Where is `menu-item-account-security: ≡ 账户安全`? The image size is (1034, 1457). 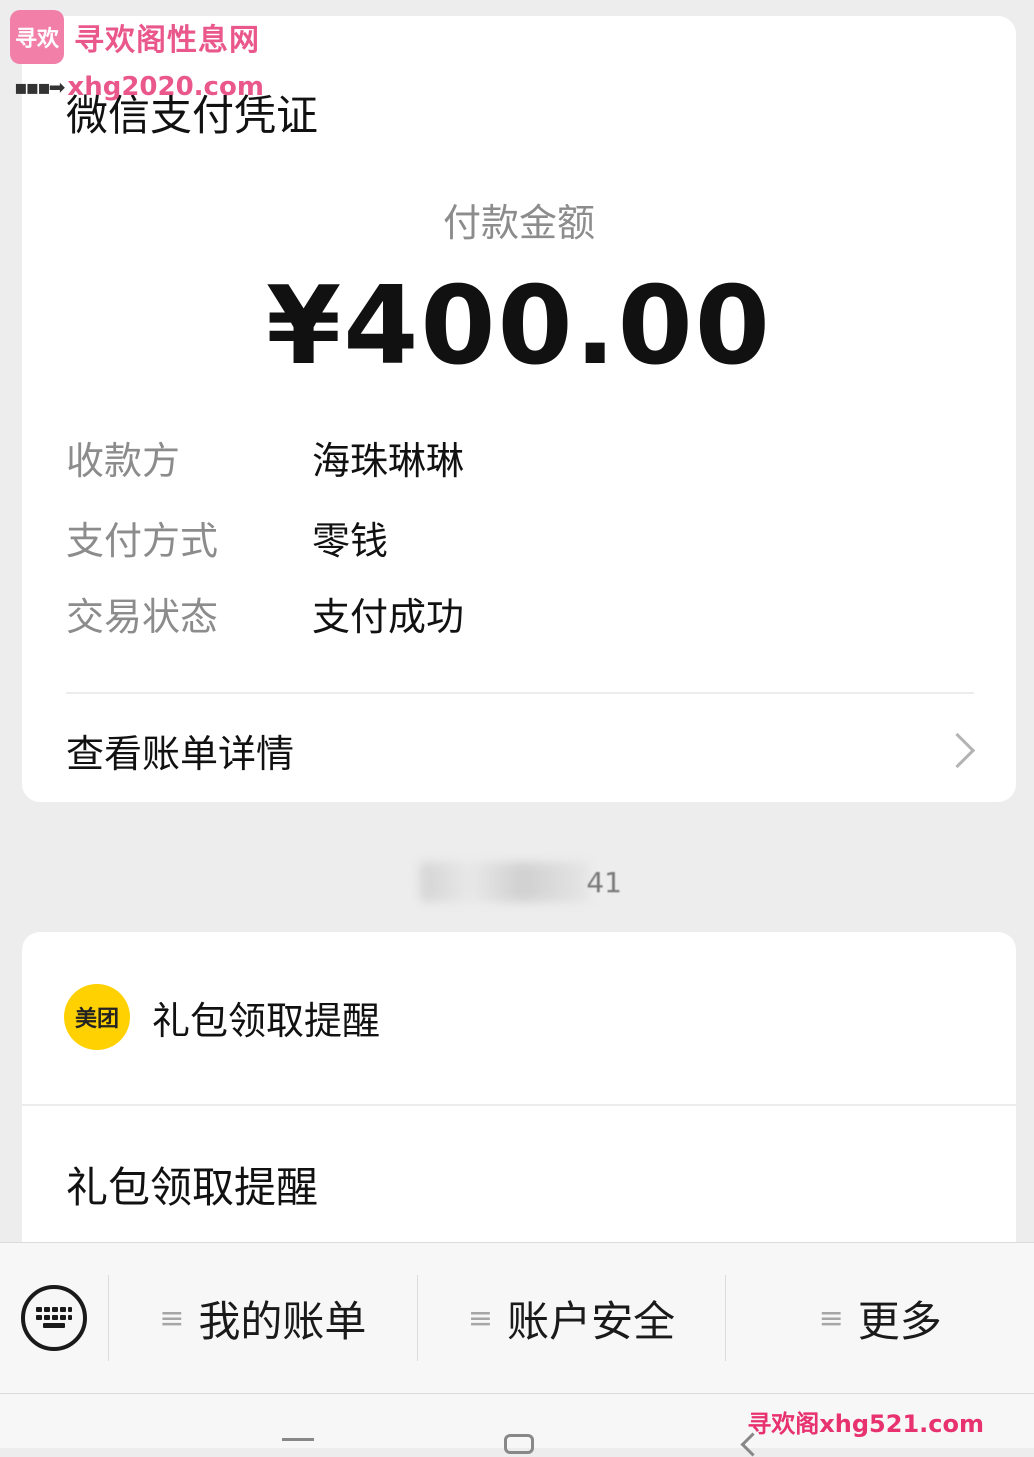
menu-item-account-security: ≡ 账户安全 is located at coordinates (572, 1318).